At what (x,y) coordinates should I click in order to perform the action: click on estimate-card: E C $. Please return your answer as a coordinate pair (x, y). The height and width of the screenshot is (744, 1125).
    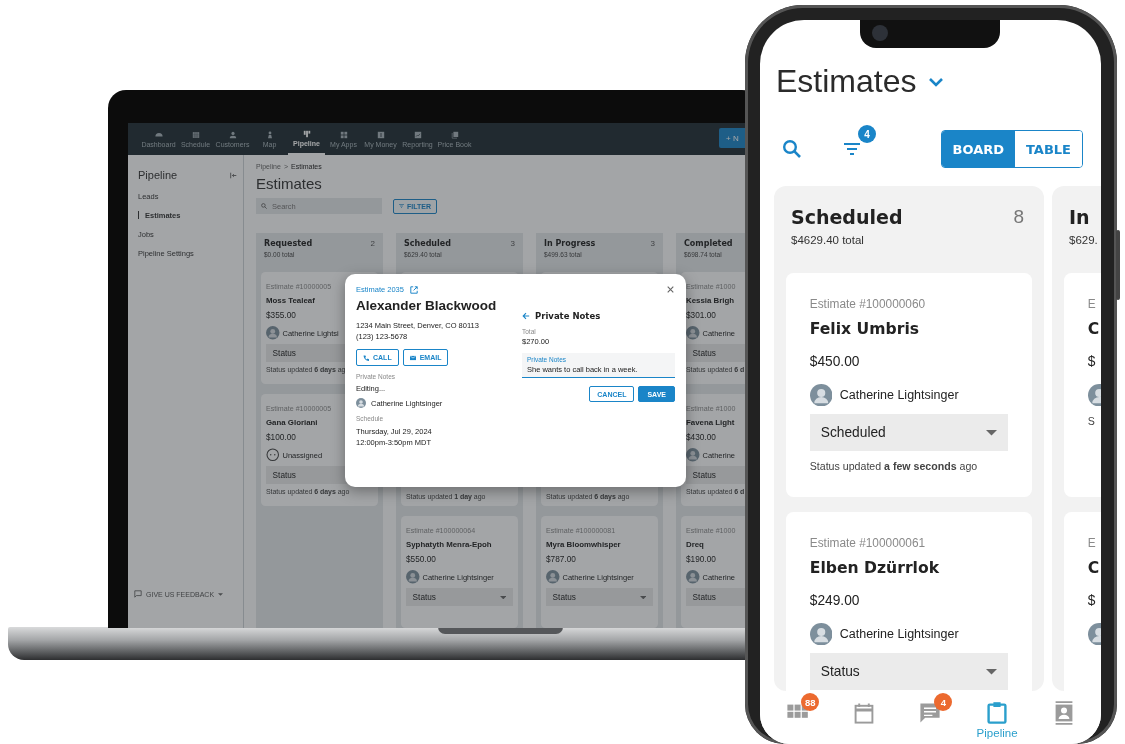
    Looking at the image, I should click on (1082, 601).